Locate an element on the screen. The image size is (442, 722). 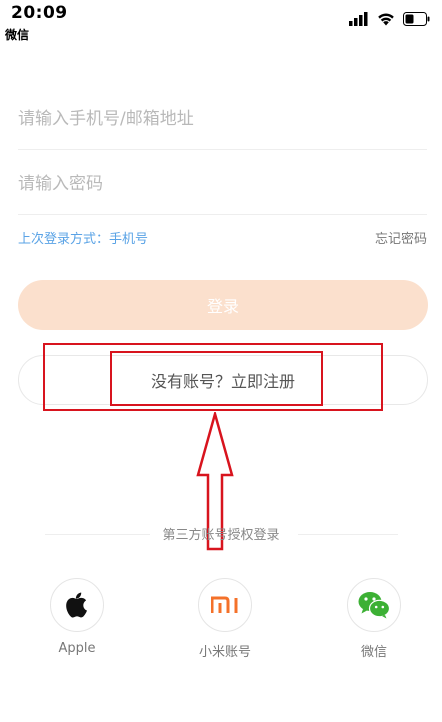
mi-account-label: 小米账号 is located at coordinates (224, 652).